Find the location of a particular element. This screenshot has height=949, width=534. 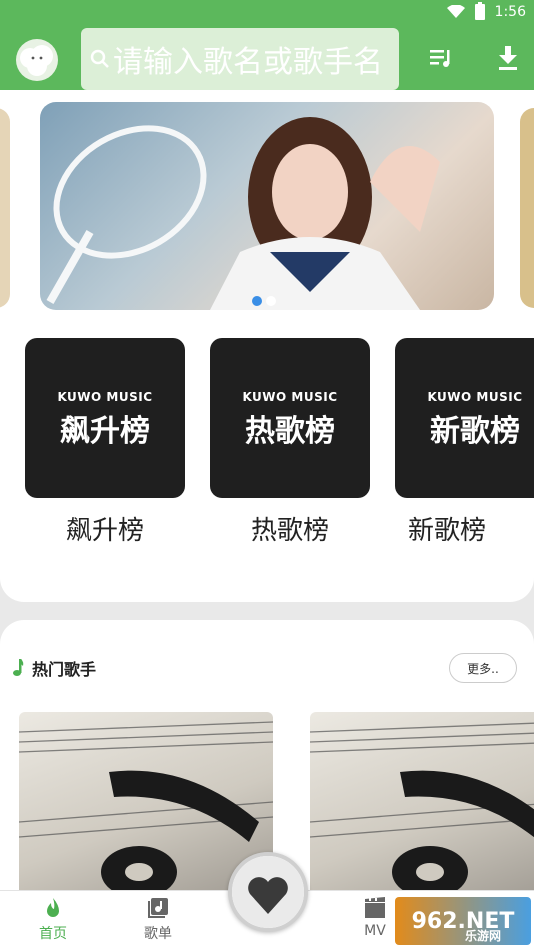

nav-playlists: 歌单 is located at coordinates (158, 920).